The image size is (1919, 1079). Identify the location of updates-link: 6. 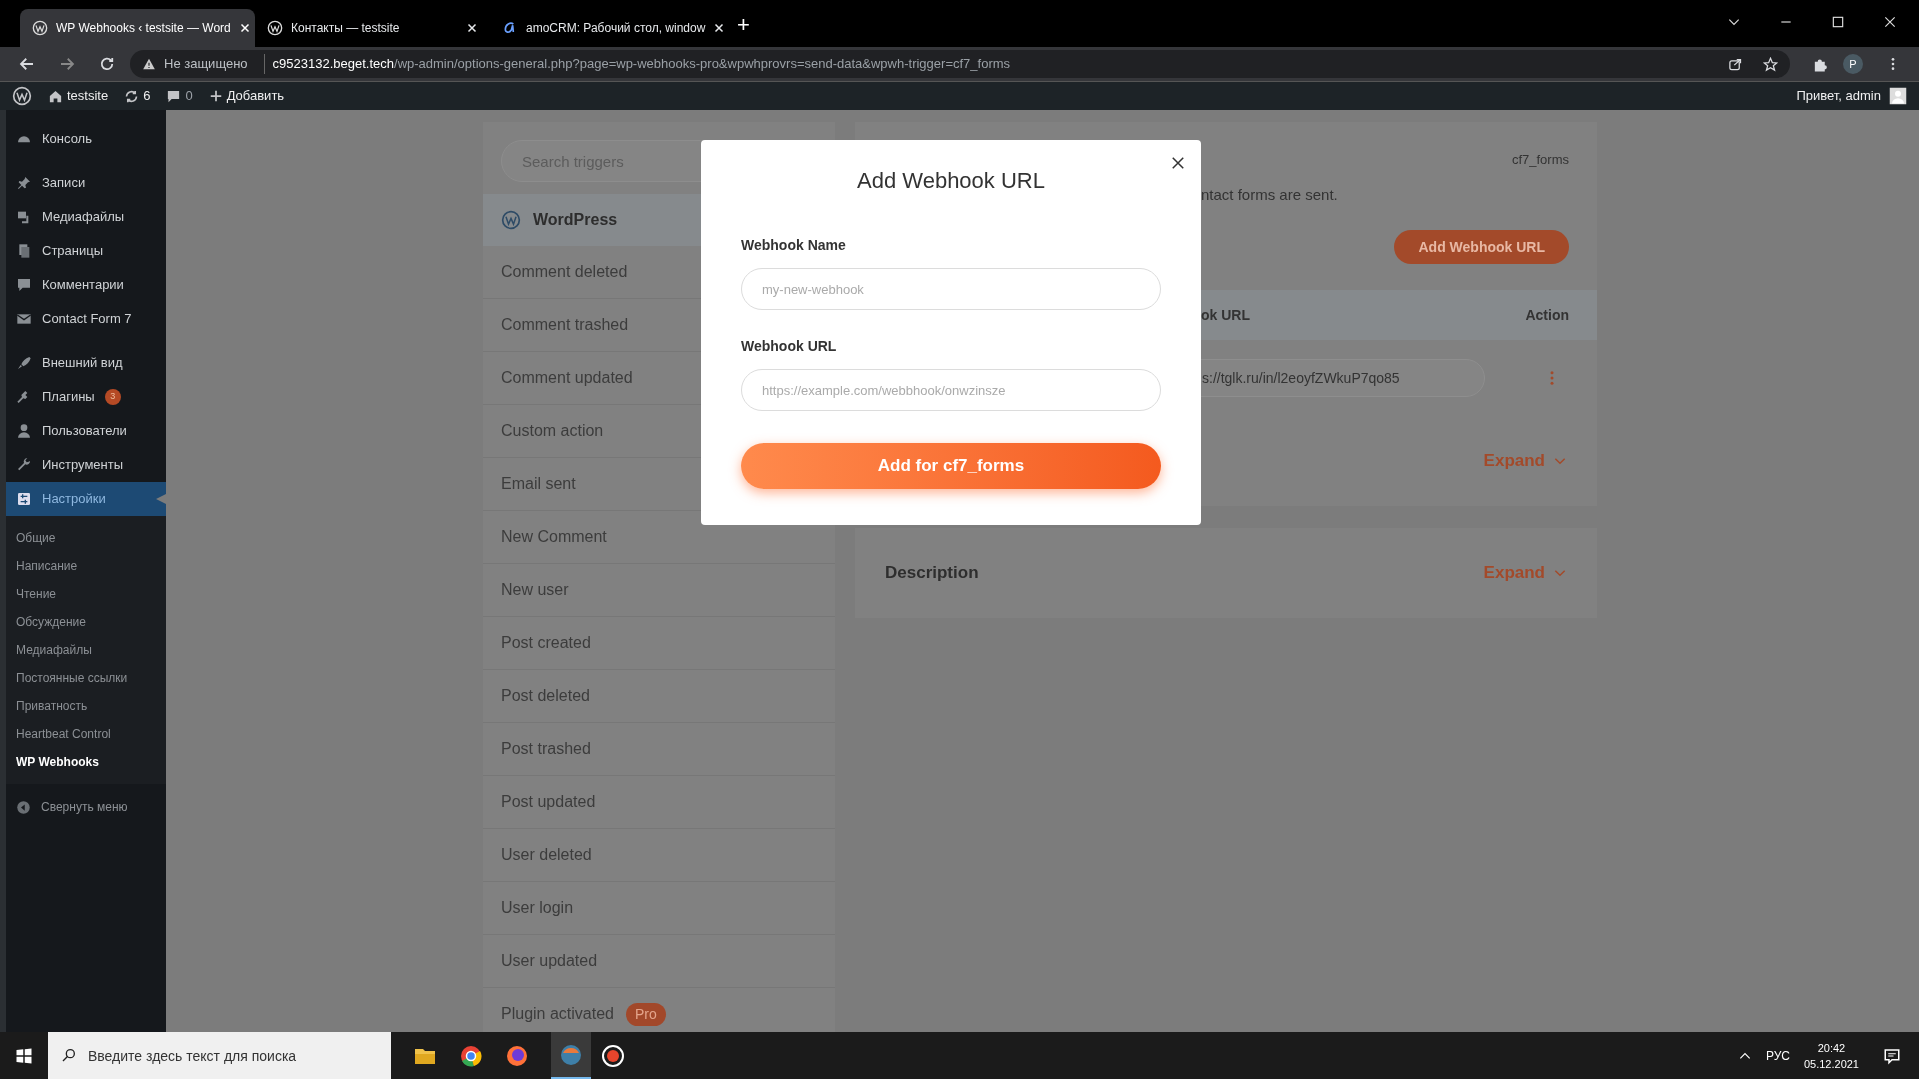
(137, 96).